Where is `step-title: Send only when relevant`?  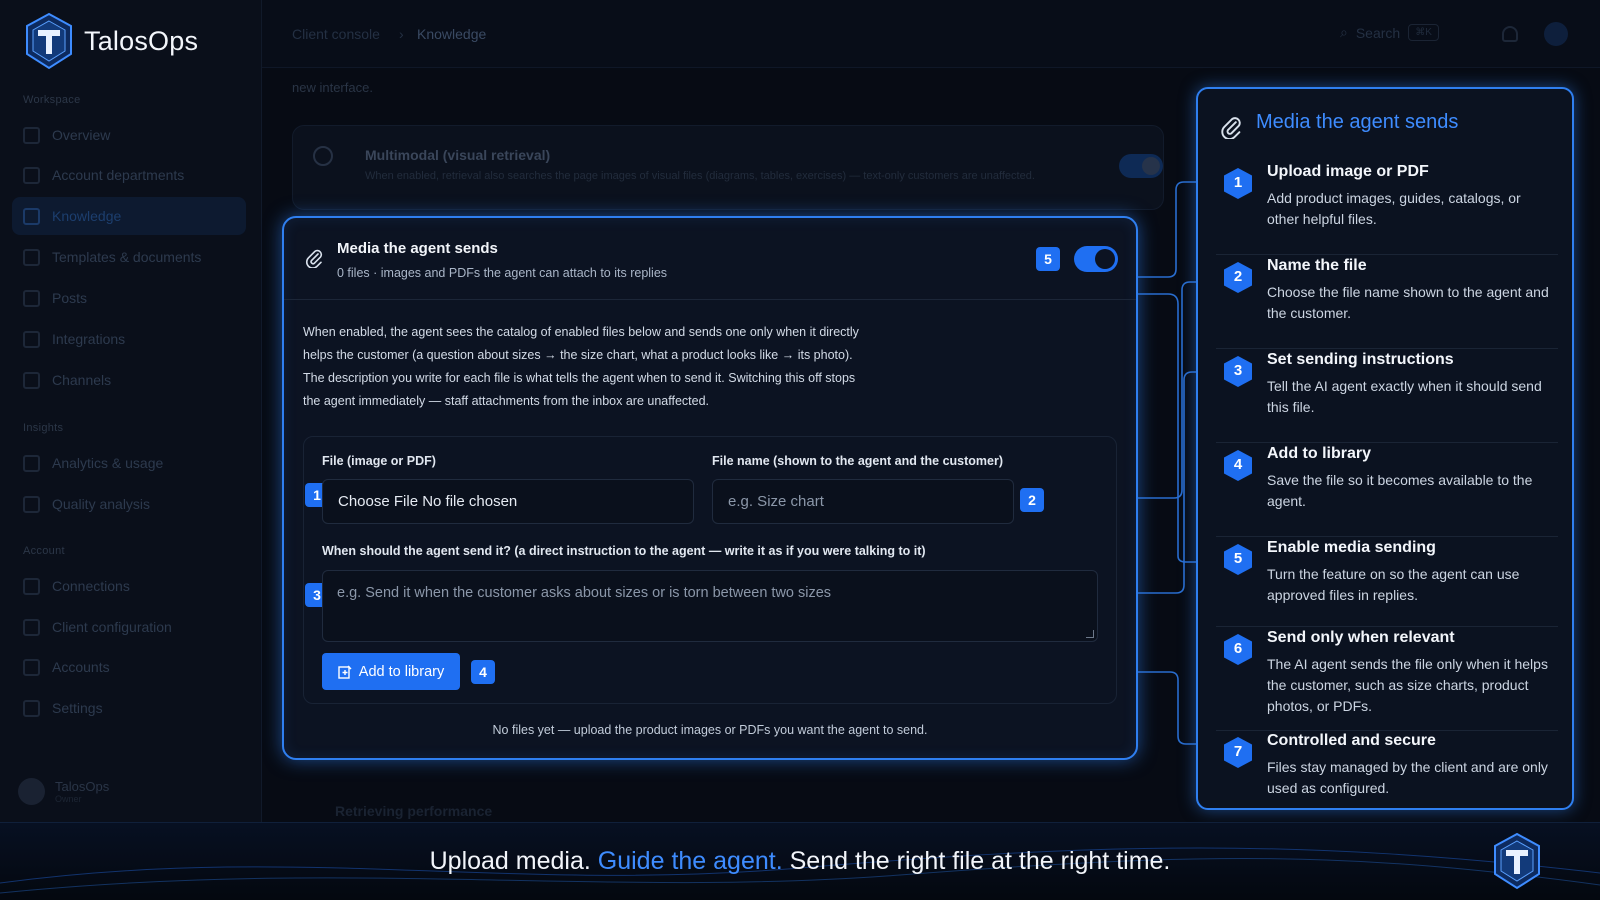 step-title: Send only when relevant is located at coordinates (1361, 637).